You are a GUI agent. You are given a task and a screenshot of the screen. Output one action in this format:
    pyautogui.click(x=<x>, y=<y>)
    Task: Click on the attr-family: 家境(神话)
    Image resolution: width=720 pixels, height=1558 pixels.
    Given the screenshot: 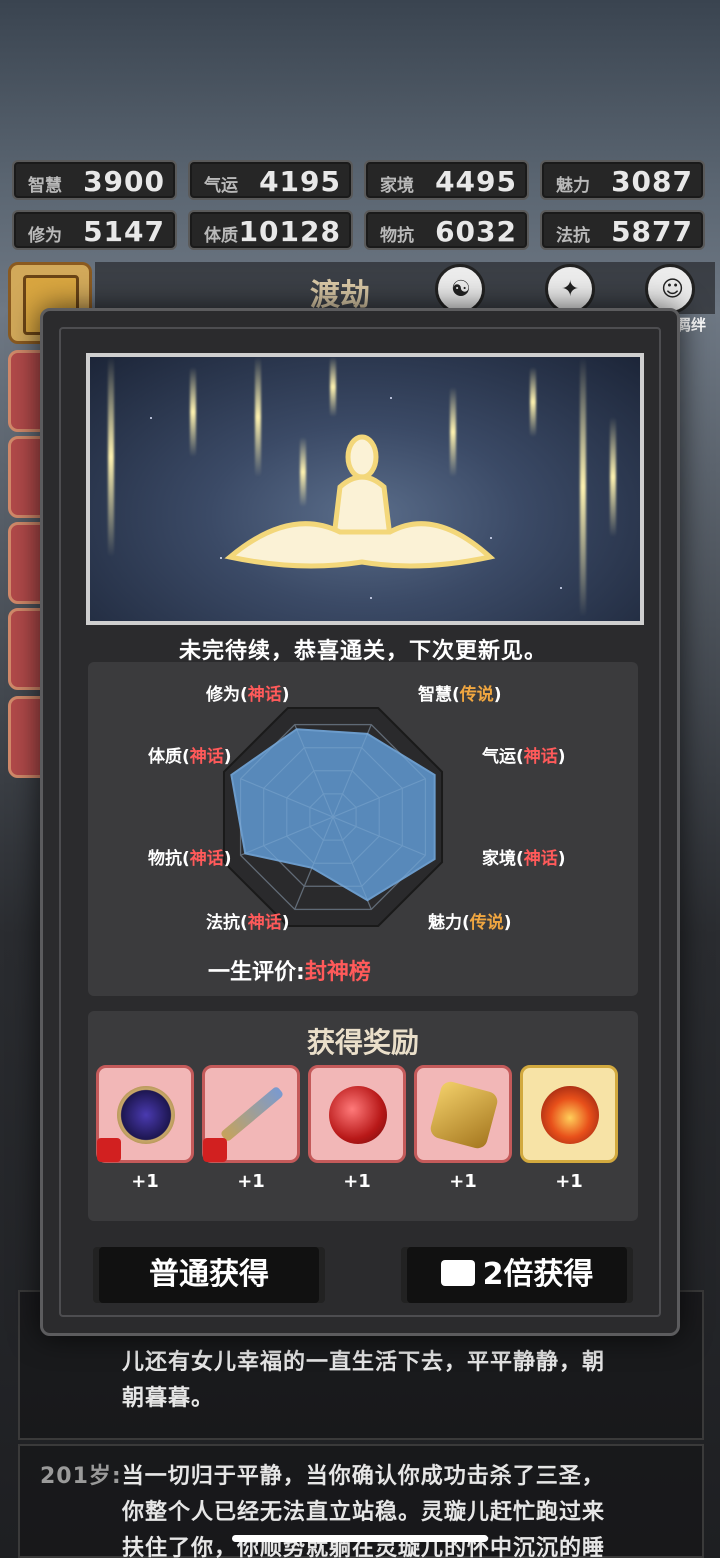 What is the action you would take?
    pyautogui.click(x=524, y=859)
    